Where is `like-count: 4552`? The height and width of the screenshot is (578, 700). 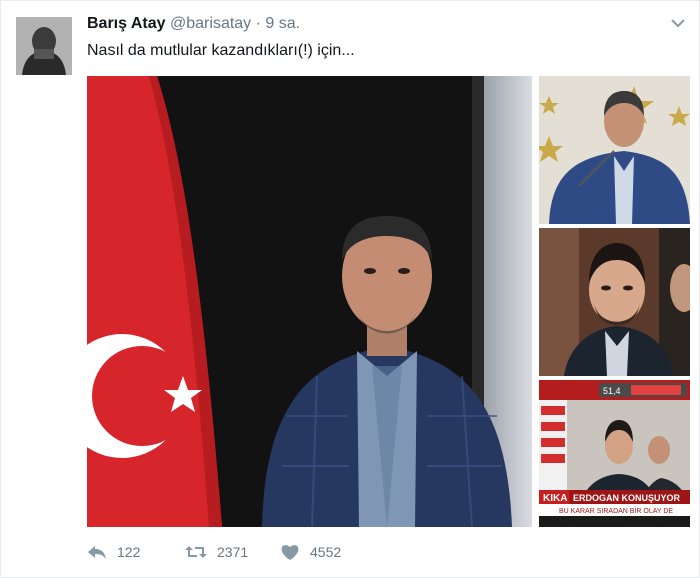
like-count: 4552 is located at coordinates (326, 552).